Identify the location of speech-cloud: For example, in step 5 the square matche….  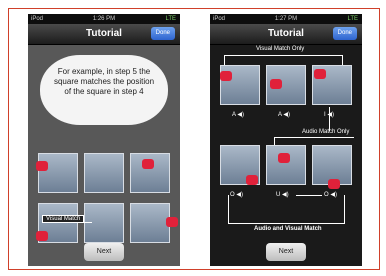
(104, 90).